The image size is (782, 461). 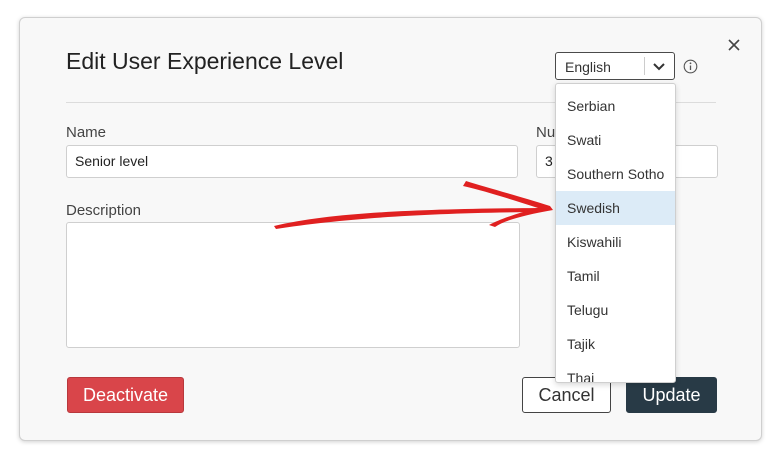 I want to click on select-separator, so click(x=644, y=66).